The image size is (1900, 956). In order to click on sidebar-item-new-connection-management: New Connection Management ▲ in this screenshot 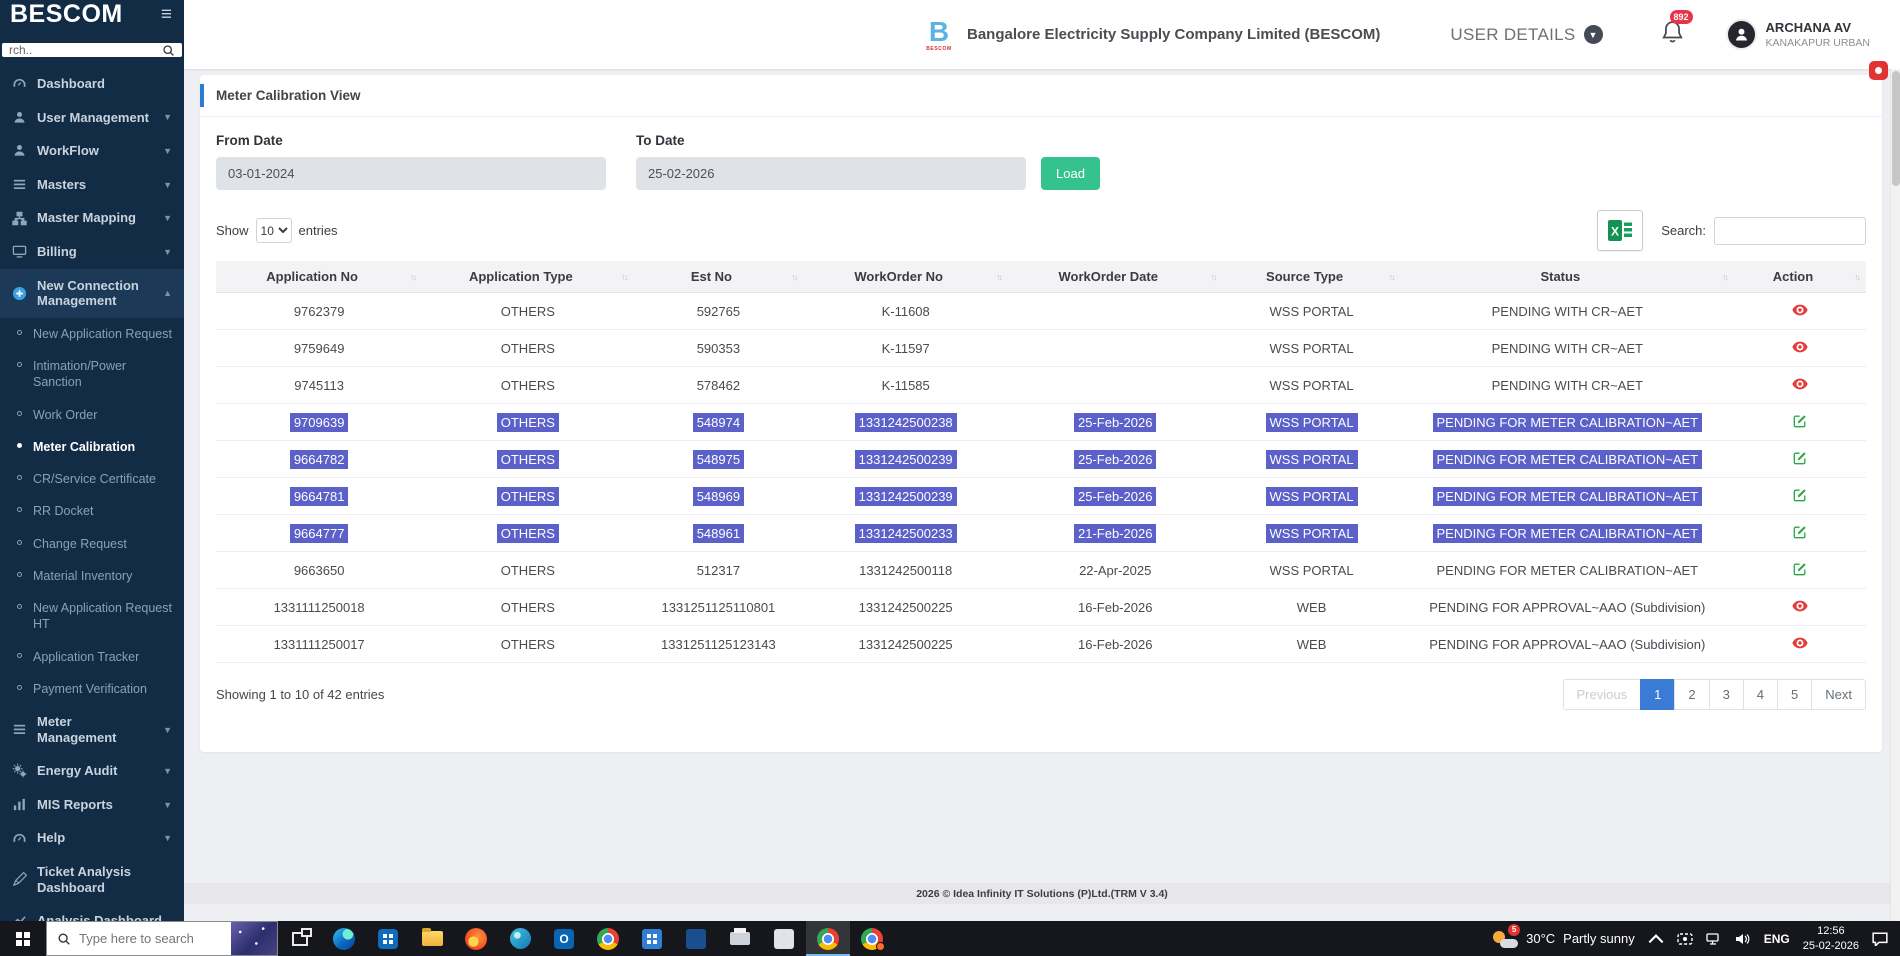, I will do `click(92, 293)`.